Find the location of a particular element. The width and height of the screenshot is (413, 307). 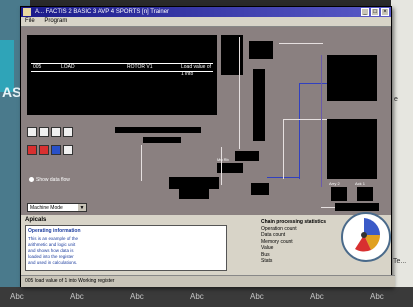

machine-mode-select: Machine Mode ▼ is located at coordinates (57, 207).